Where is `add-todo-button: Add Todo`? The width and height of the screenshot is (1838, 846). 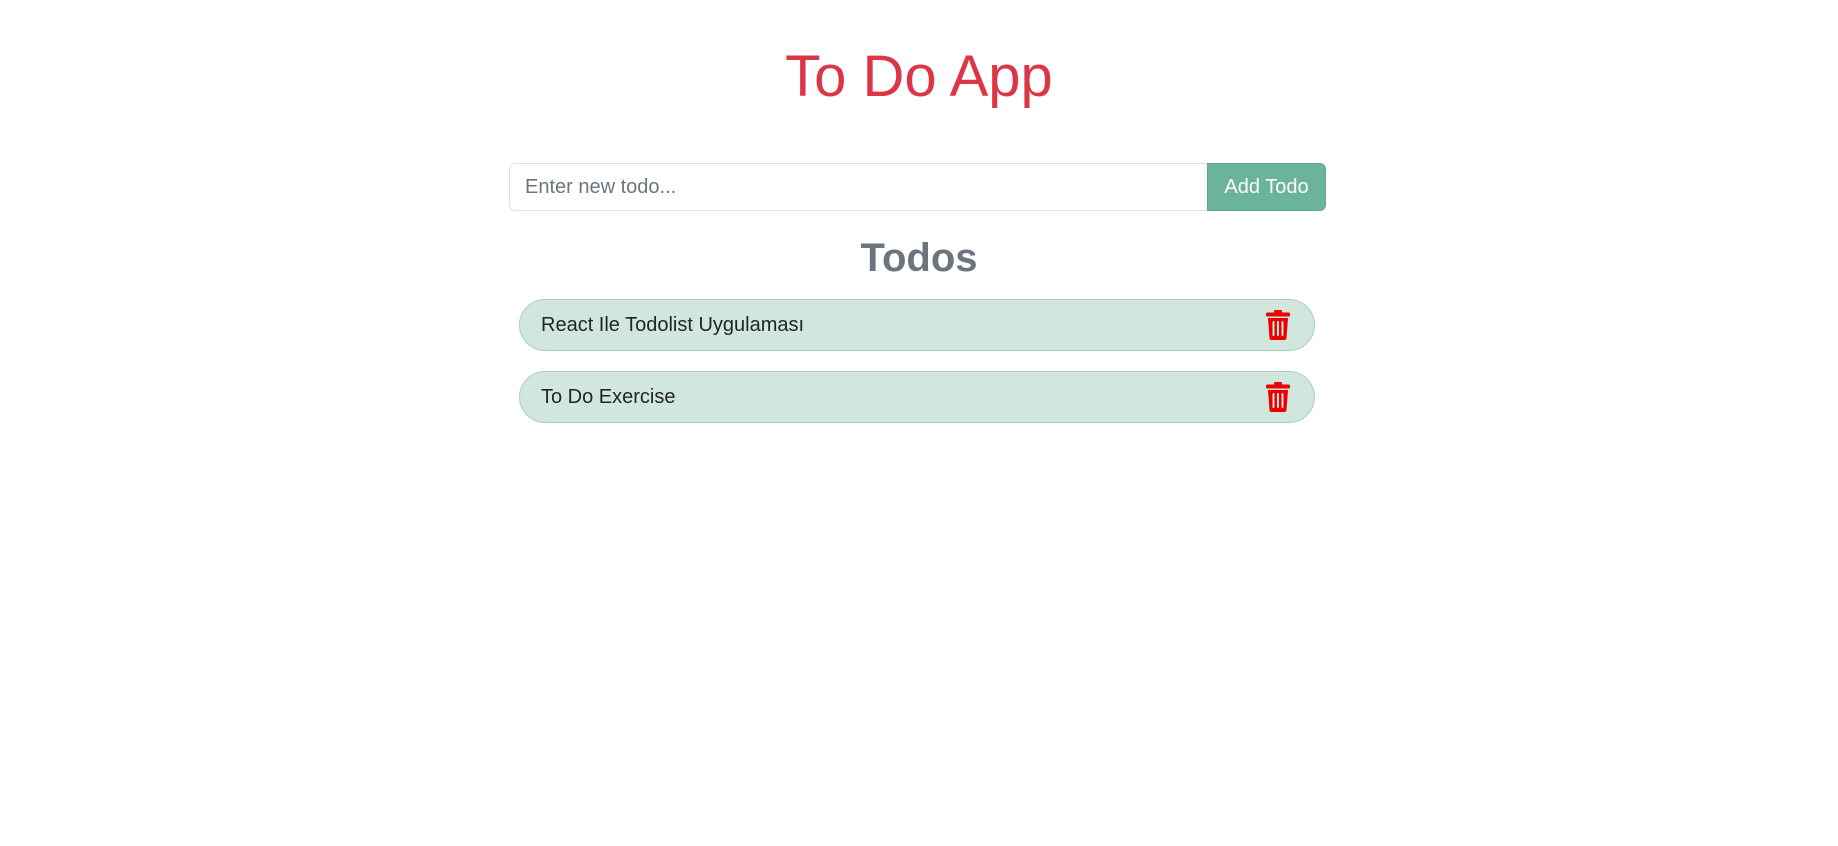 add-todo-button: Add Todo is located at coordinates (1266, 187).